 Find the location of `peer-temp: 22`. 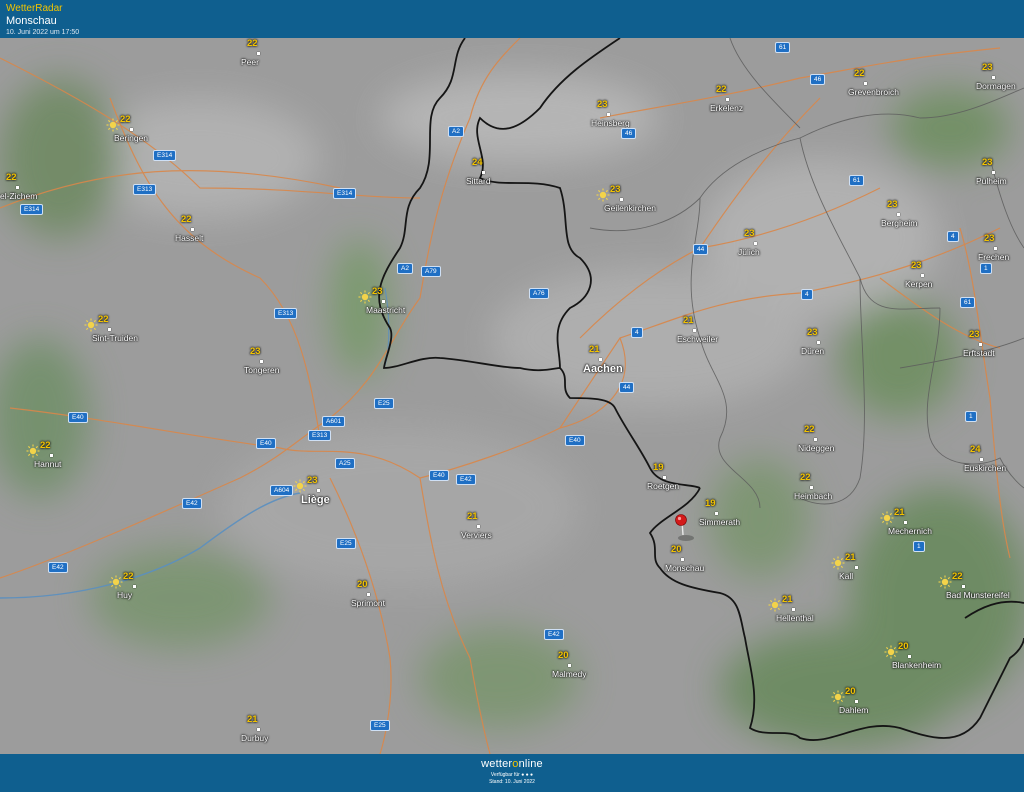

peer-temp: 22 is located at coordinates (252, 43).